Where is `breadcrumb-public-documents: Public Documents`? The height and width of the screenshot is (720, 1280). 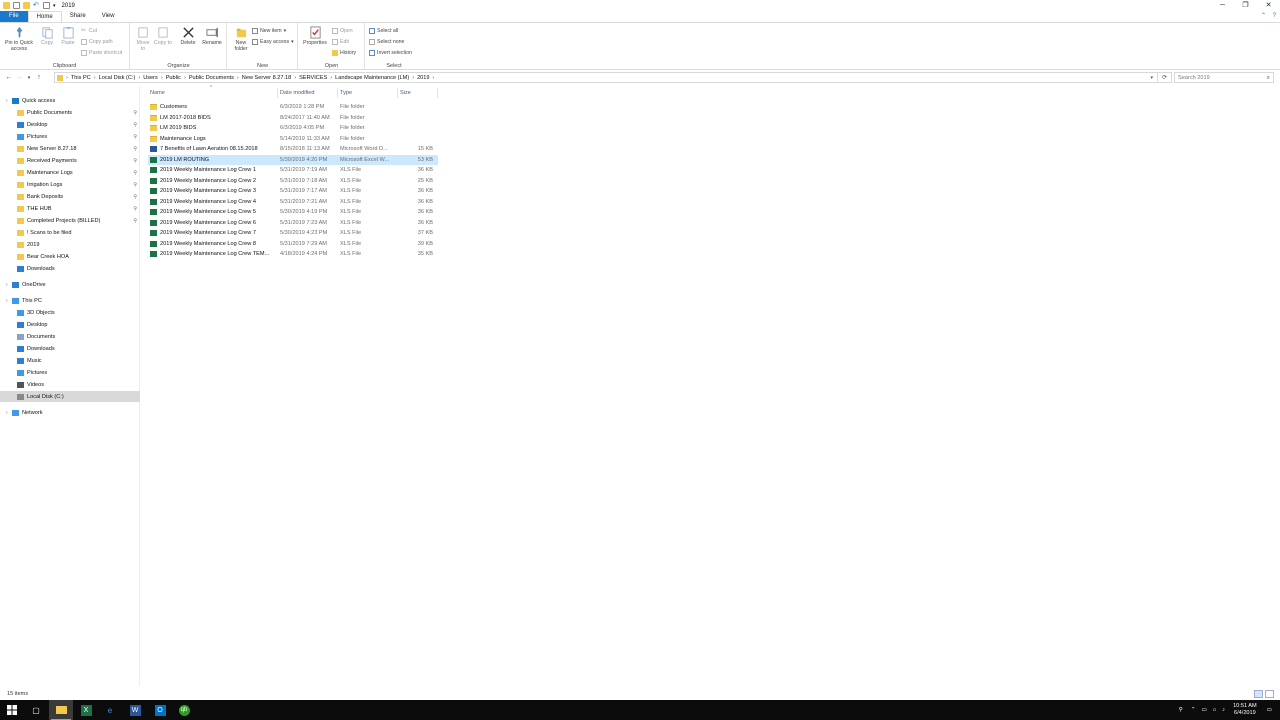 breadcrumb-public-documents: Public Documents is located at coordinates (211, 78).